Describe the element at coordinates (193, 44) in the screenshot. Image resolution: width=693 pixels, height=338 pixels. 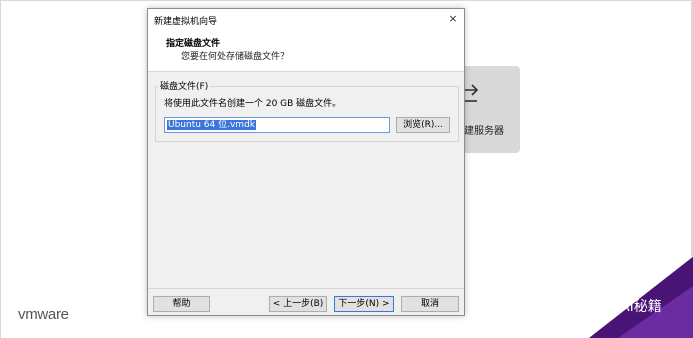
I see `page-title: 指定磁盘文件` at that location.